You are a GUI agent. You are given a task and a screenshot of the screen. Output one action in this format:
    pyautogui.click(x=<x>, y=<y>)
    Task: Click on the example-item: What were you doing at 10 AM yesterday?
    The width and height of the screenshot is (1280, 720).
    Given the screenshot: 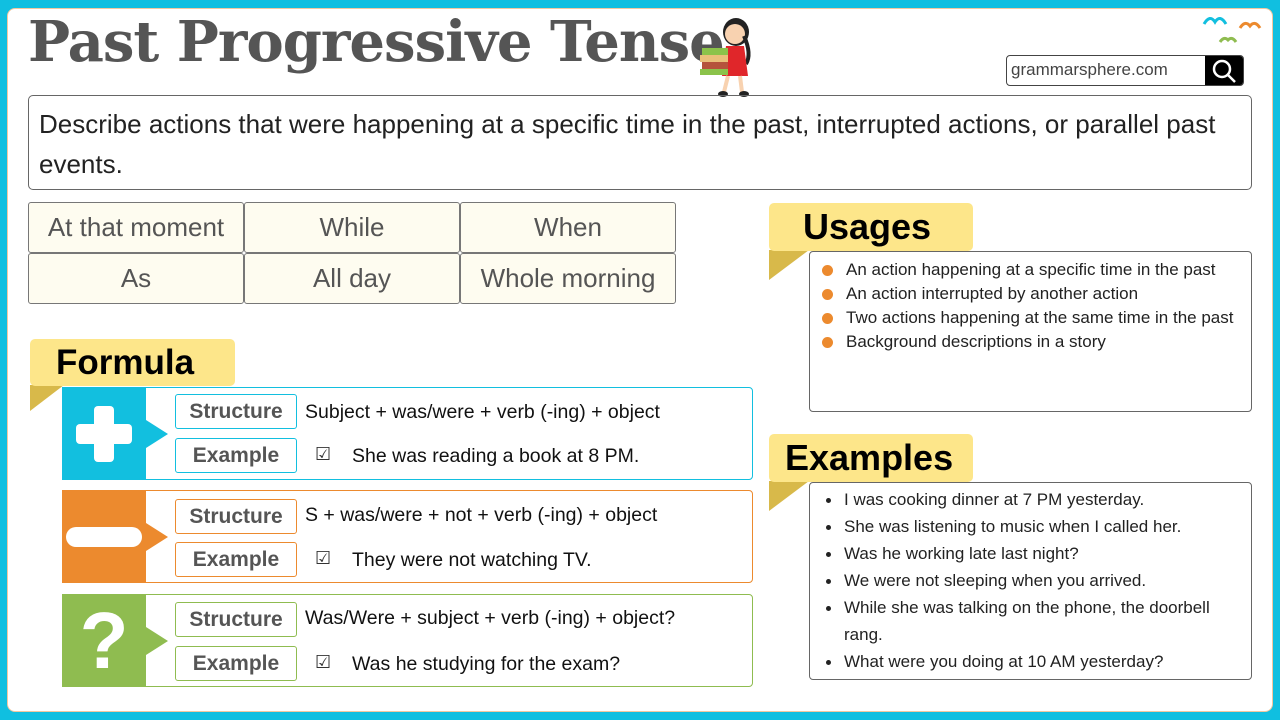 What is the action you would take?
    pyautogui.click(x=1026, y=661)
    